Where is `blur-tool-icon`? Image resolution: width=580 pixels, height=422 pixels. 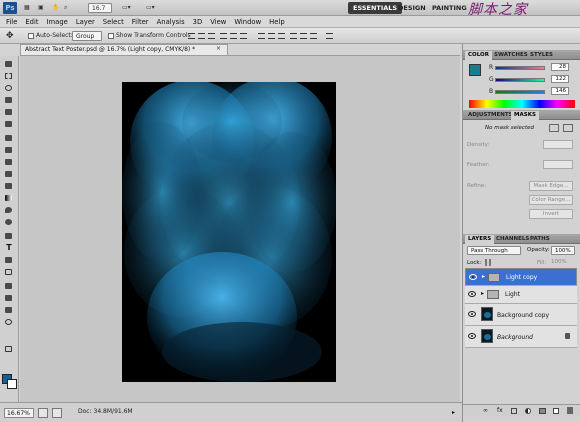 blur-tool-icon is located at coordinates (9, 210).